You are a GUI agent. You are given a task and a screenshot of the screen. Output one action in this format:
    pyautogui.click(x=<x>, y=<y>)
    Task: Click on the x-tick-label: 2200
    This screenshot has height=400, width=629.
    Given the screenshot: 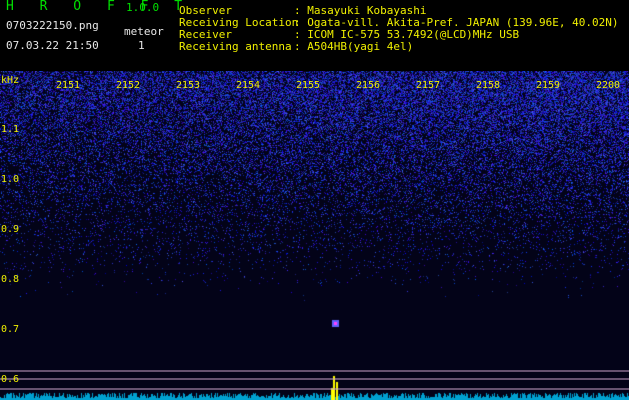 What is the action you would take?
    pyautogui.click(x=608, y=85)
    